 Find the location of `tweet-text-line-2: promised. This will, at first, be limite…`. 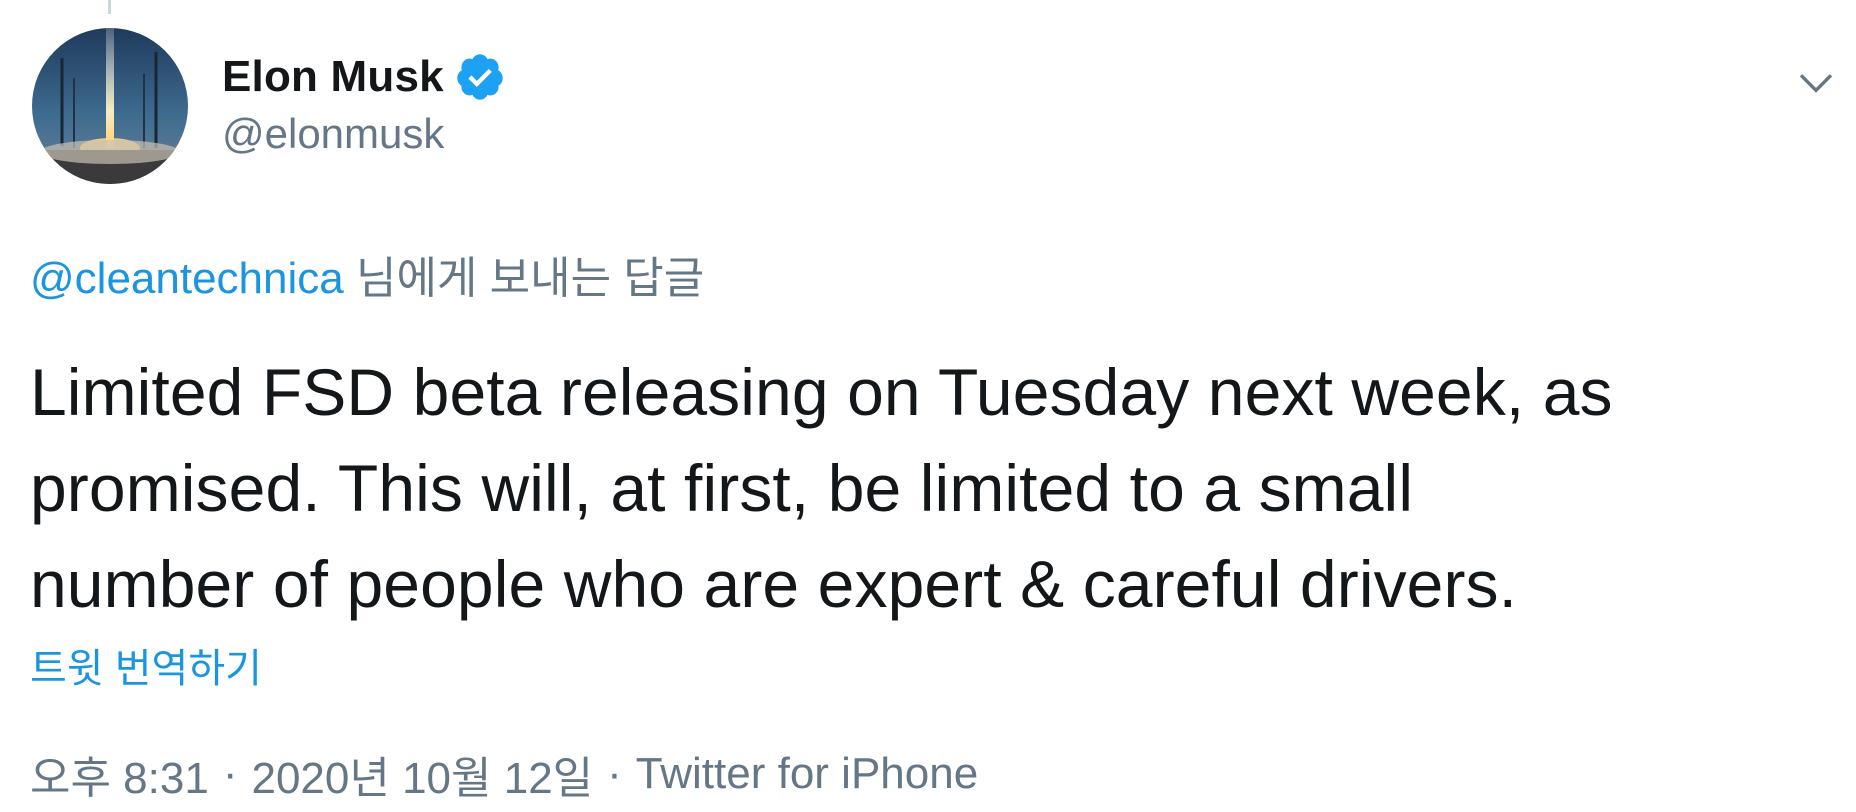

tweet-text-line-2: promised. This will, at first, be limite… is located at coordinates (722, 488).